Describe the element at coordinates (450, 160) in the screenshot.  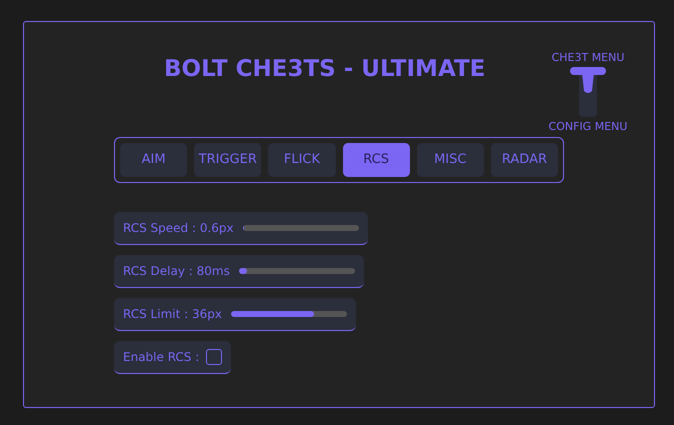
I see `tab: MISC` at that location.